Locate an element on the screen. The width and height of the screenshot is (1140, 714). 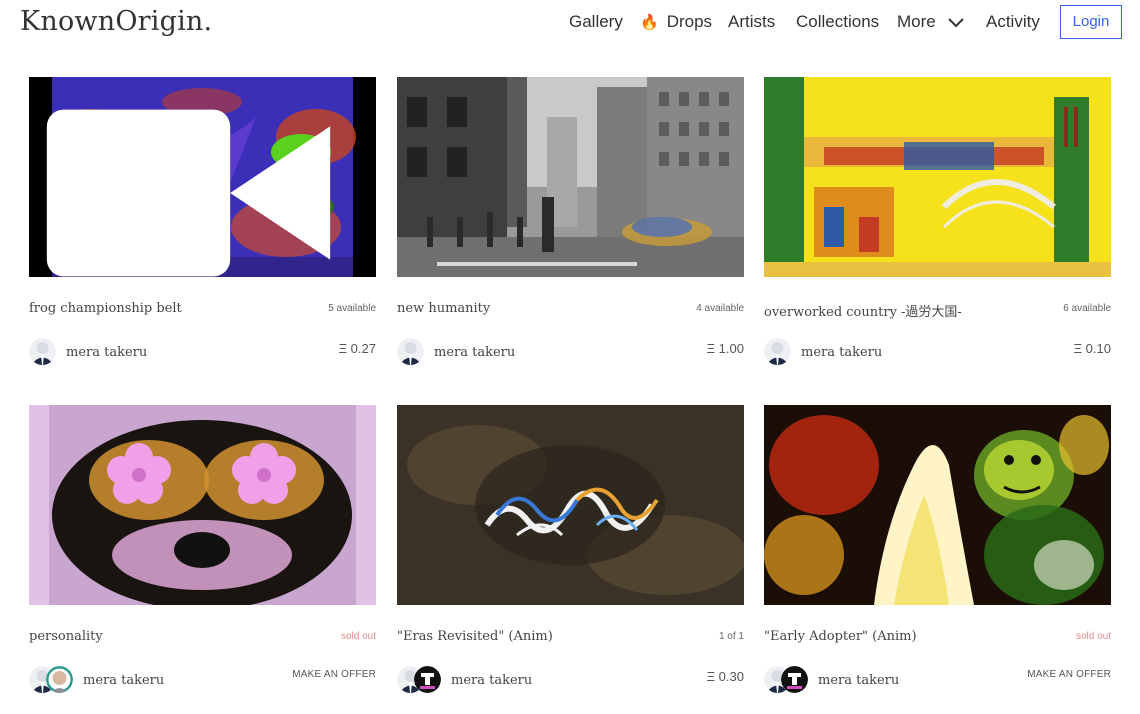
availability-label: 1 of 1 is located at coordinates (731, 636).